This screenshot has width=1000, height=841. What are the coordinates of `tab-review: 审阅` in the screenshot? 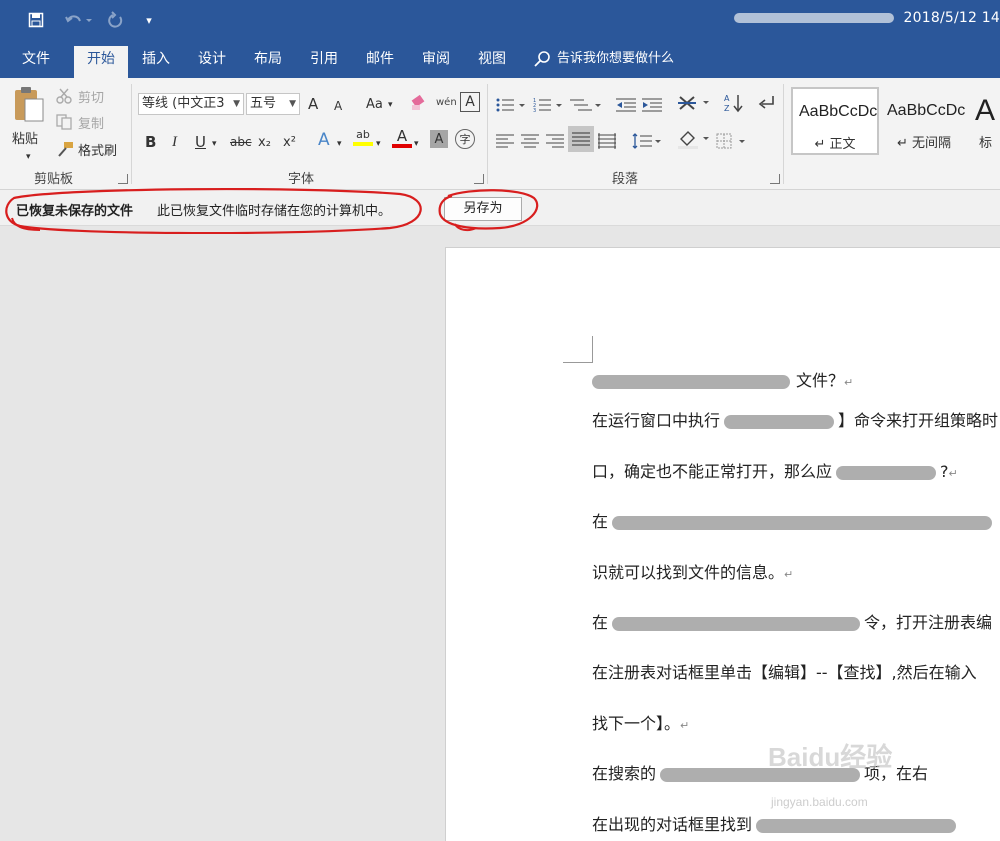 It's located at (436, 62).